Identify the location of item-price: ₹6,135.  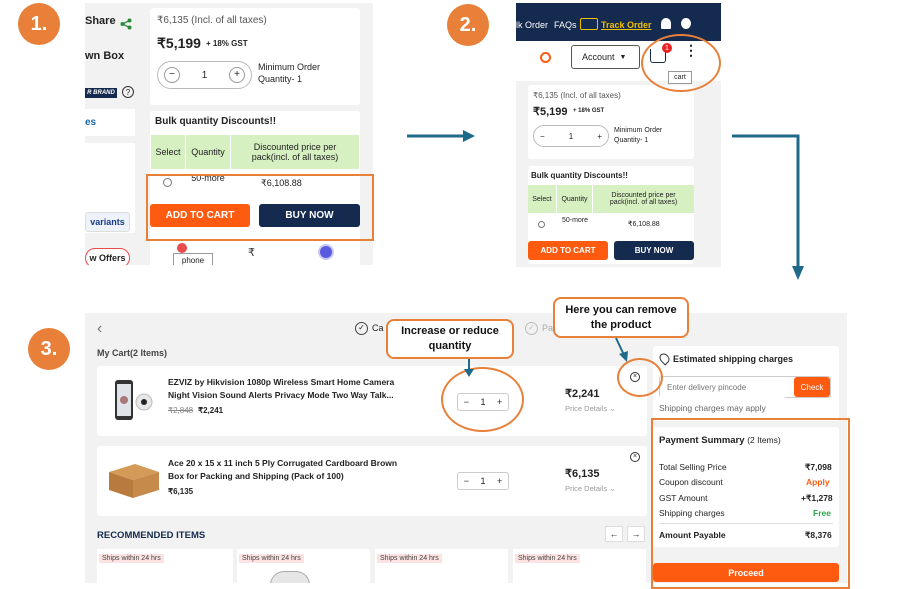
(181, 491).